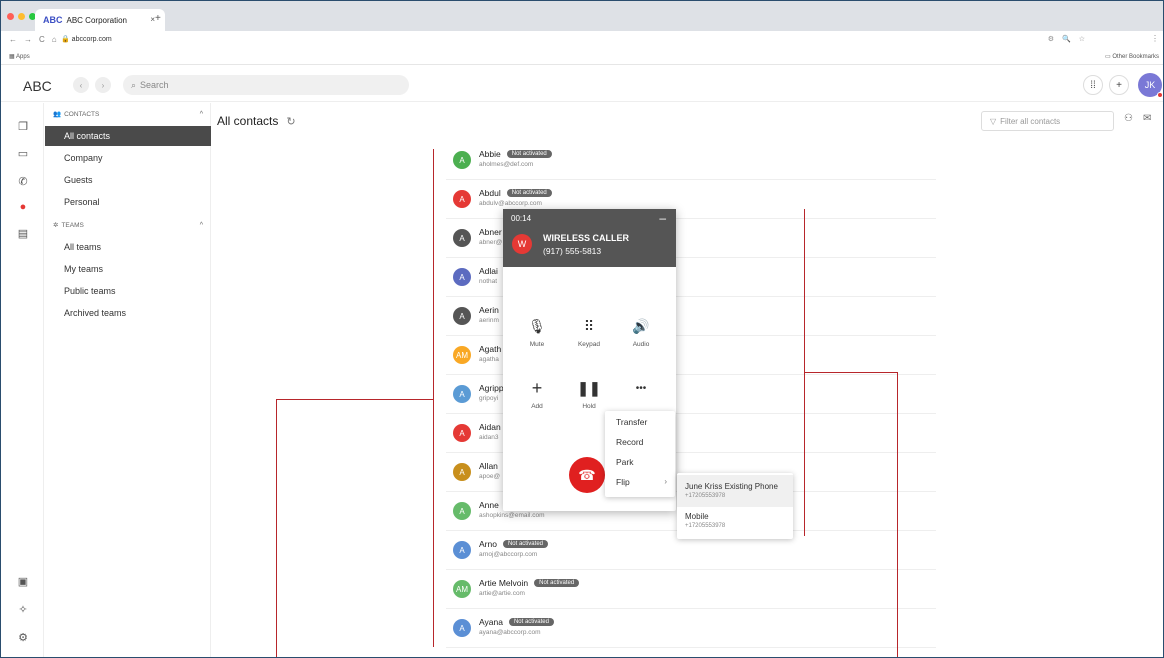 The image size is (1164, 658). What do you see at coordinates (508, 554) in the screenshot?
I see `contact-email: arnoj@abccorp.com` at bounding box center [508, 554].